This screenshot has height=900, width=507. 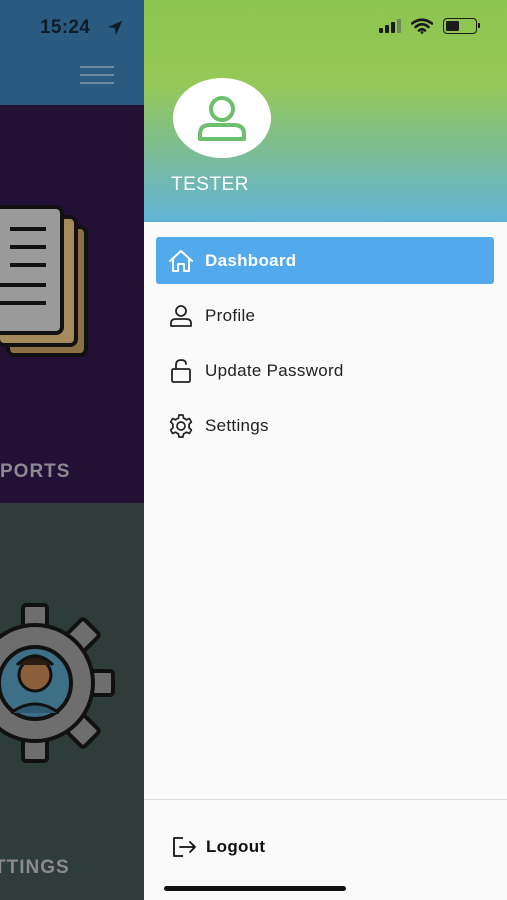 I want to click on logout-label: Logout, so click(x=236, y=846).